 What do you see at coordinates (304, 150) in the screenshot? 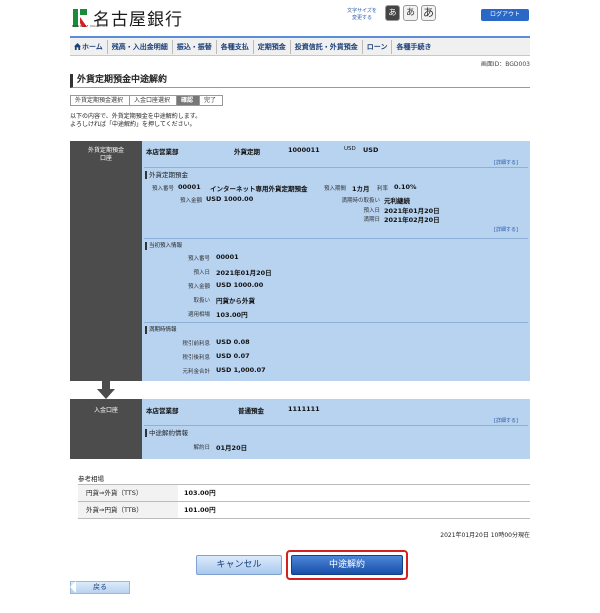
I see `source-account-number: 1000011` at bounding box center [304, 150].